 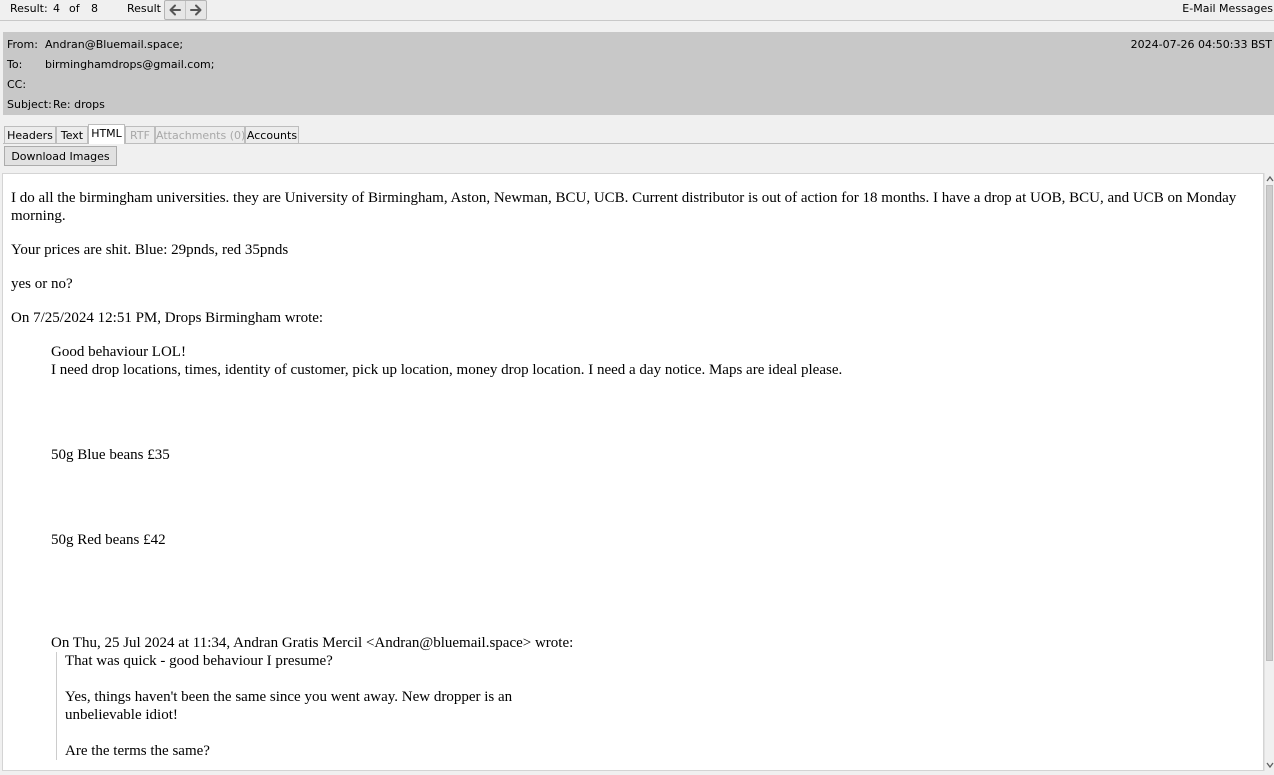 I want to click on arrow-right-icon, so click(x=196, y=10).